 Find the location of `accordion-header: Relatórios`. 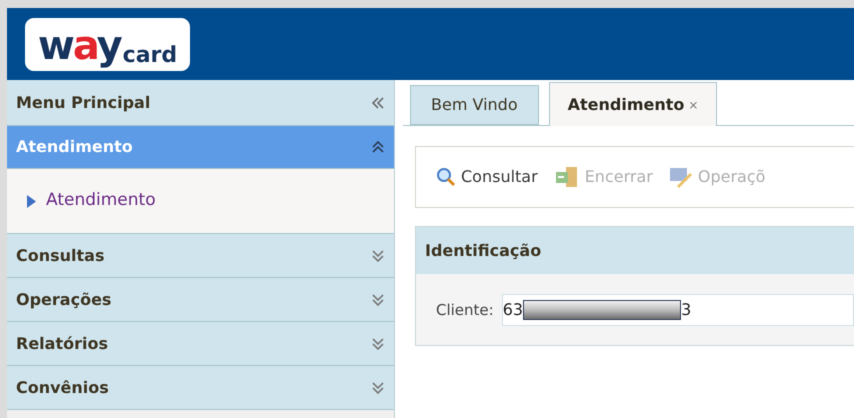

accordion-header: Relatórios is located at coordinates (200, 344).